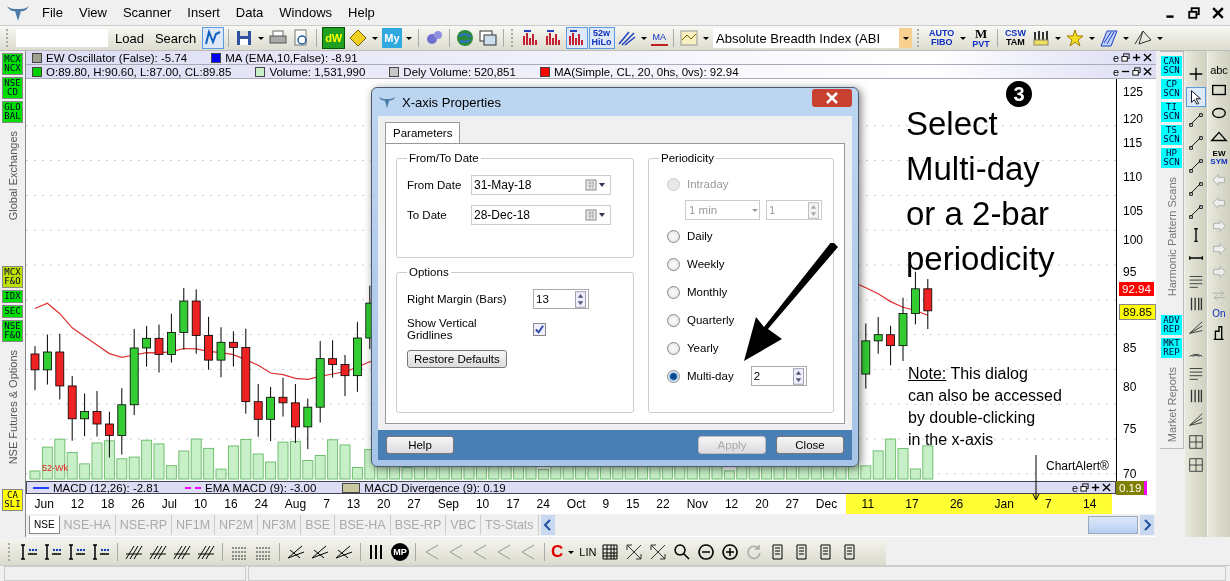 This screenshot has height=581, width=1230. What do you see at coordinates (596, 215) in the screenshot?
I see `calendar-dropdown-icon` at bounding box center [596, 215].